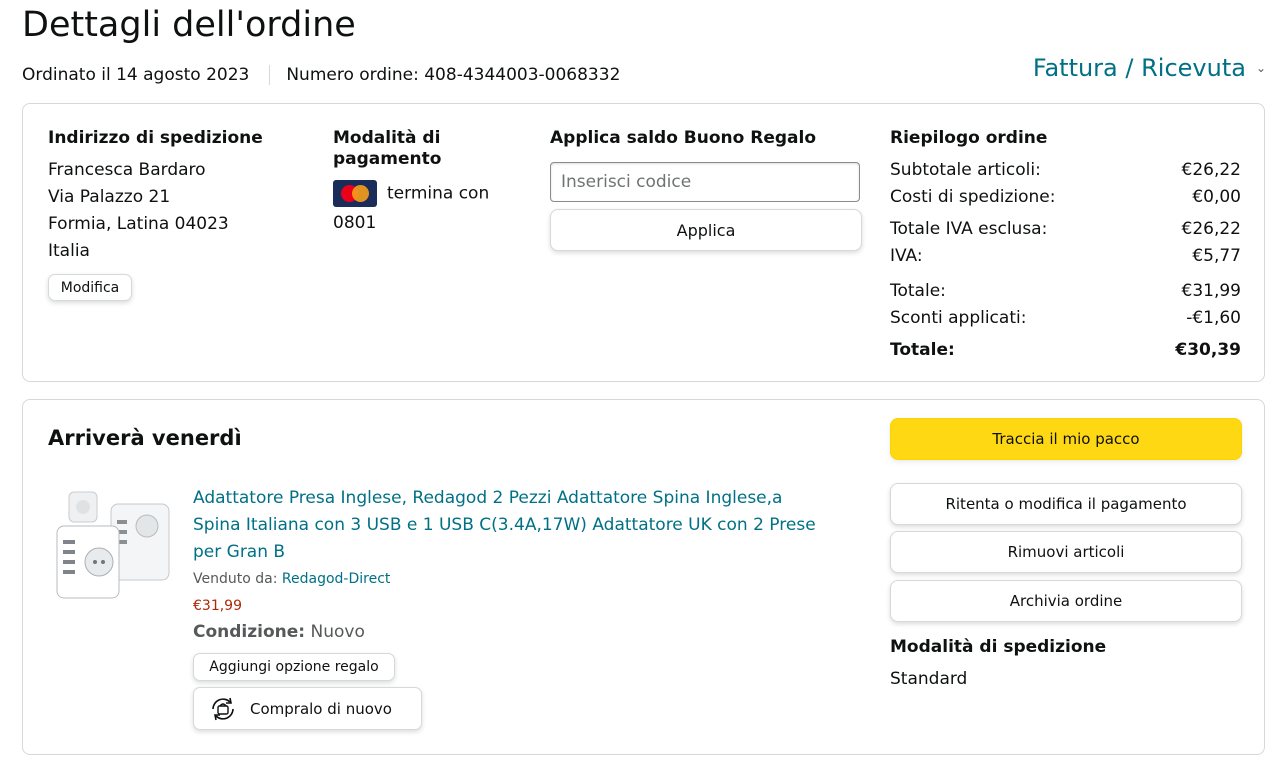 This screenshot has width=1280, height=778. Describe the element at coordinates (1216, 256) in the screenshot. I see `summary-value: €5,77` at that location.